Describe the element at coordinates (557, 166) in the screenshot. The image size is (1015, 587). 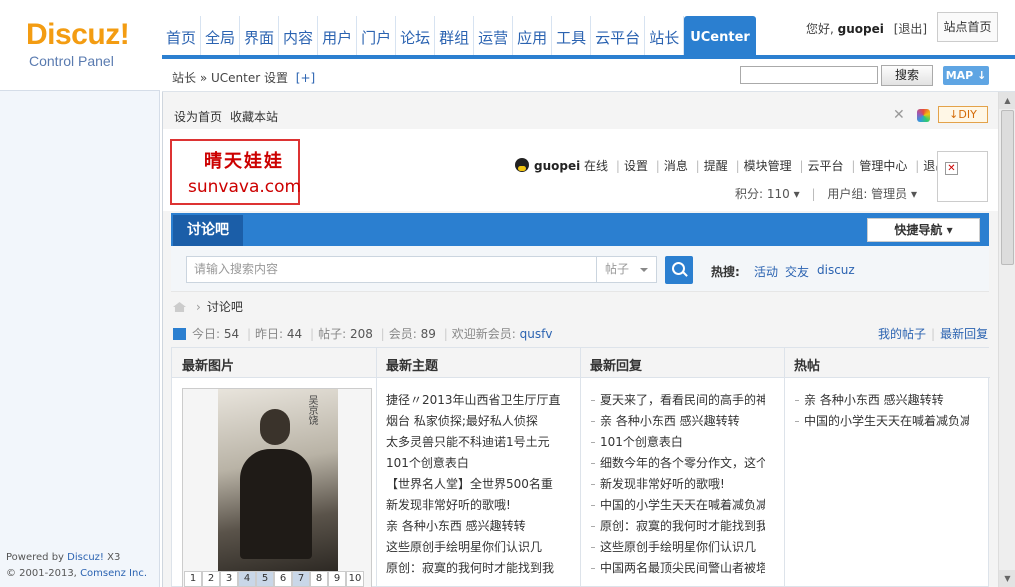
I see `forum-username: guopei` at that location.